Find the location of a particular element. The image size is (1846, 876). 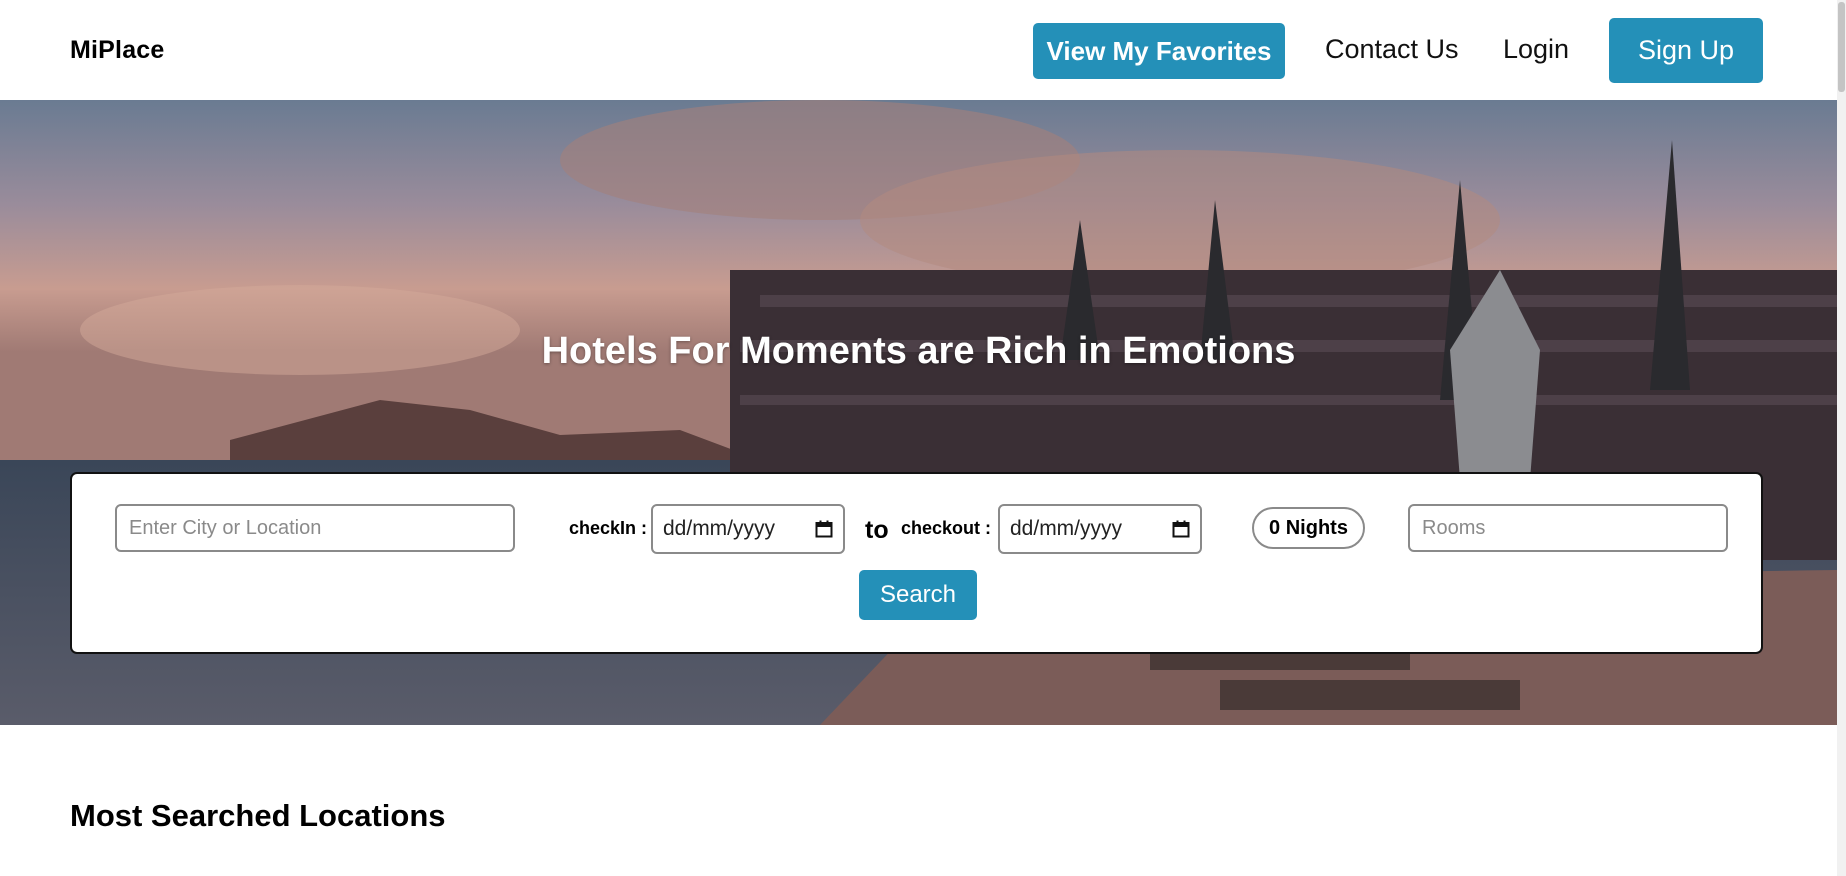

contact-us-link: Contact Us is located at coordinates (1392, 49).